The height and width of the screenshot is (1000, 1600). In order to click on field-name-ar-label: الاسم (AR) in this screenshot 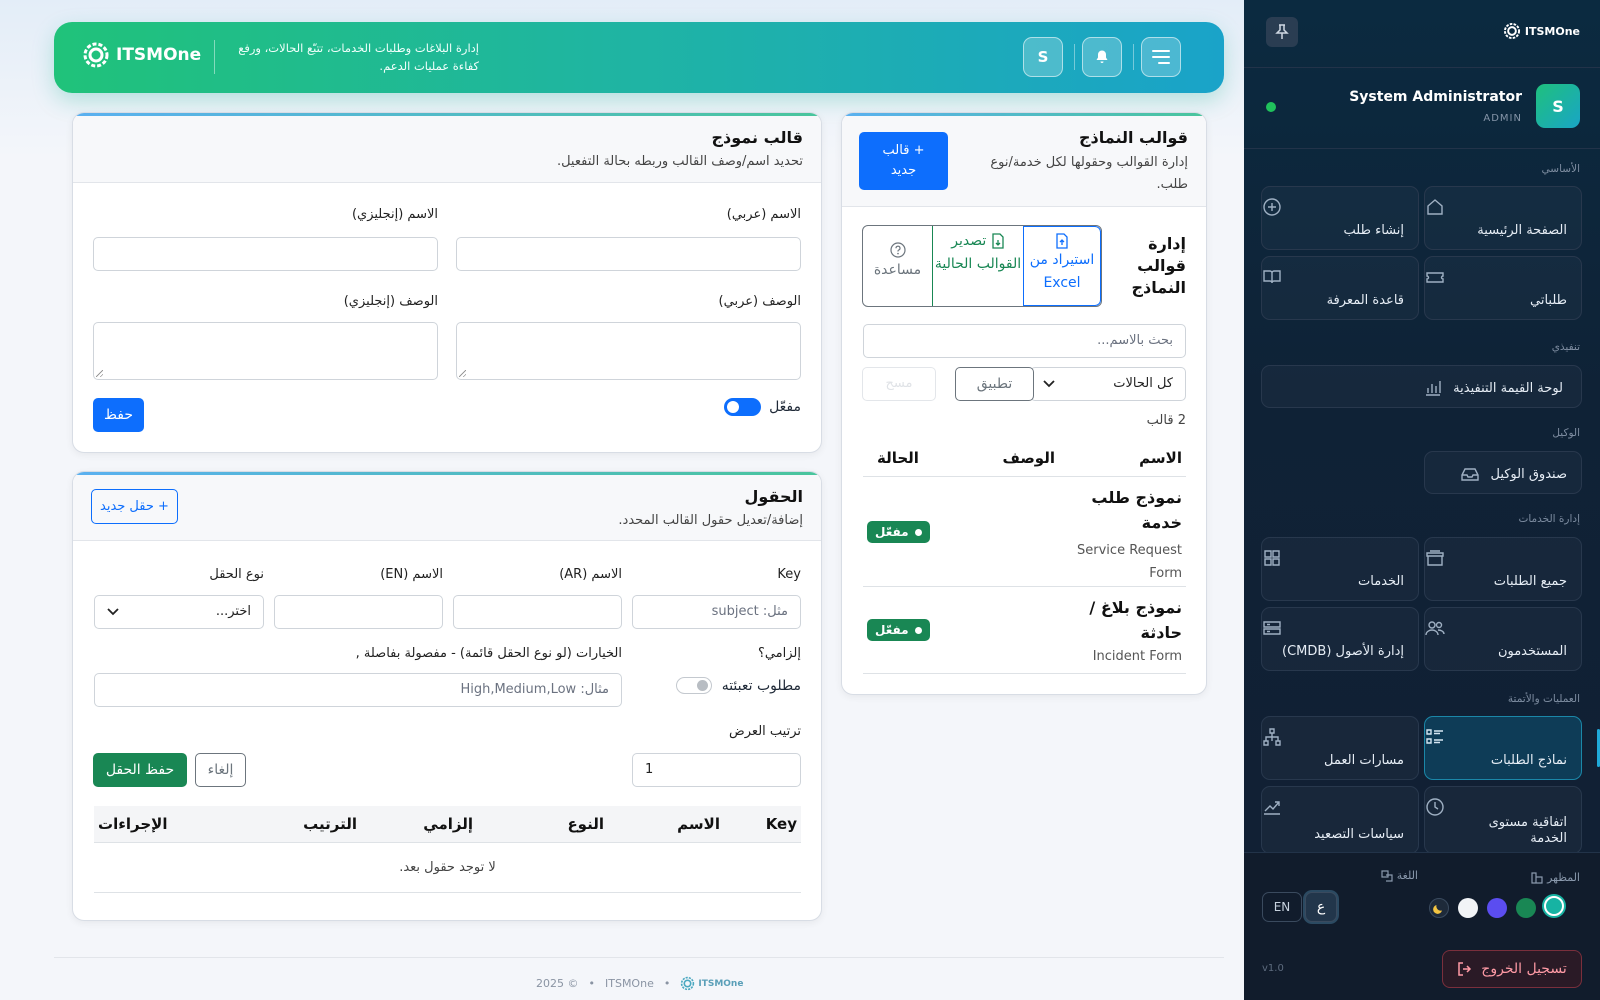, I will do `click(590, 574)`.